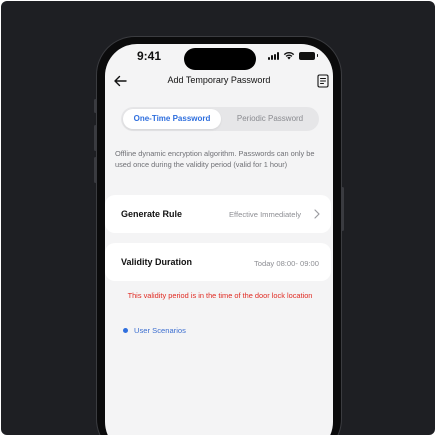 The image size is (437, 437). Describe the element at coordinates (273, 55) in the screenshot. I see `cellular-signal-icon` at that location.